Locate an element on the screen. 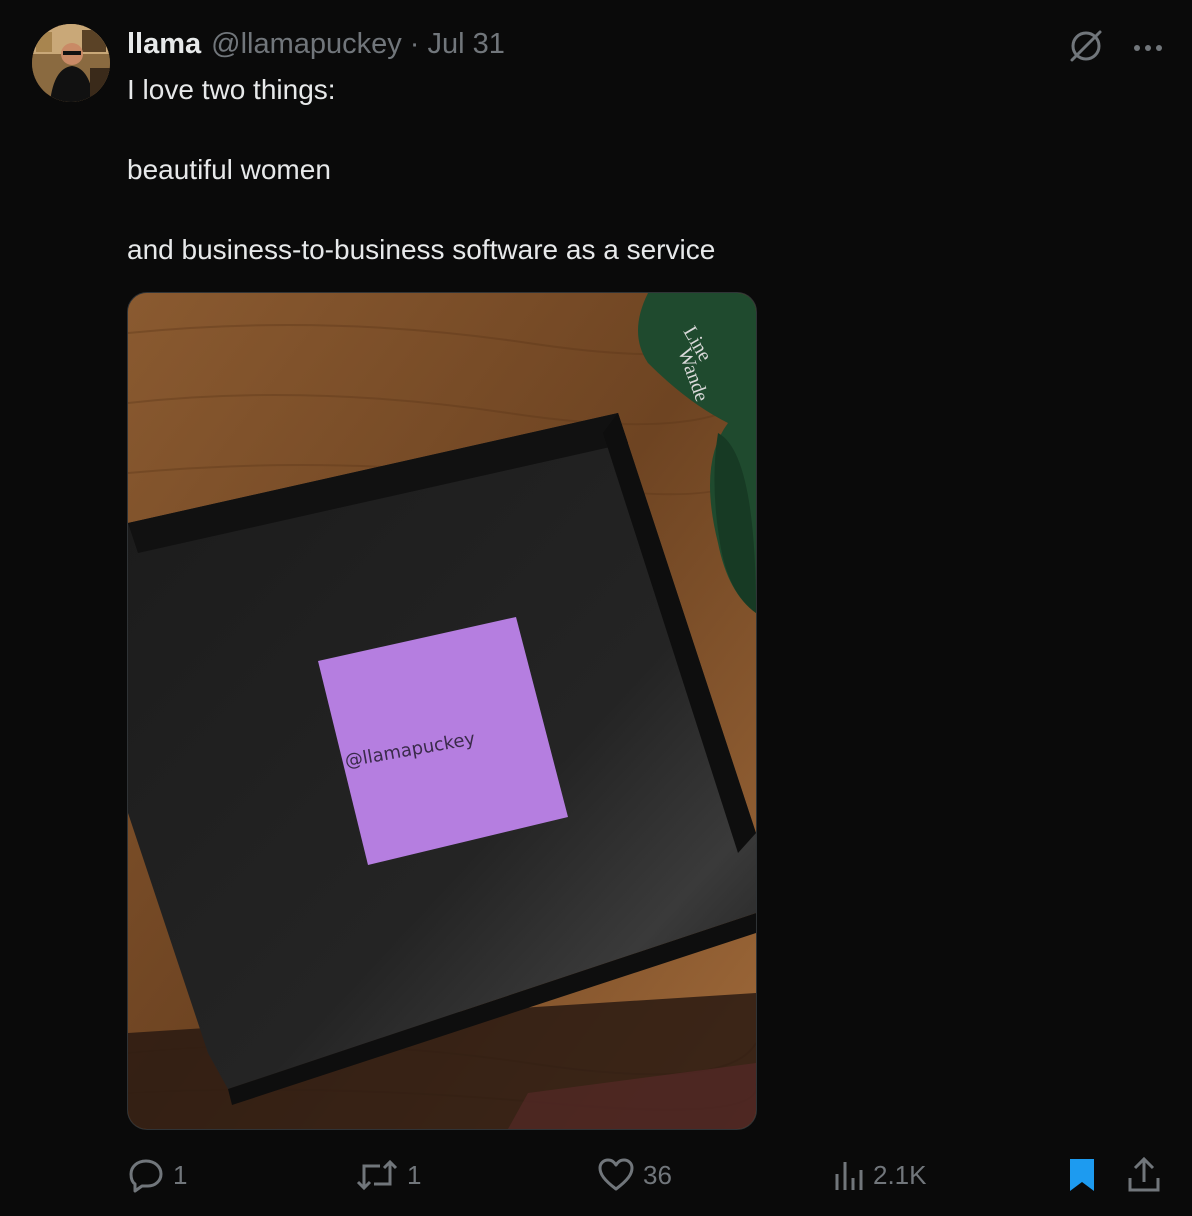 This screenshot has width=1192, height=1216. reply-count: 1 is located at coordinates (180, 1174).